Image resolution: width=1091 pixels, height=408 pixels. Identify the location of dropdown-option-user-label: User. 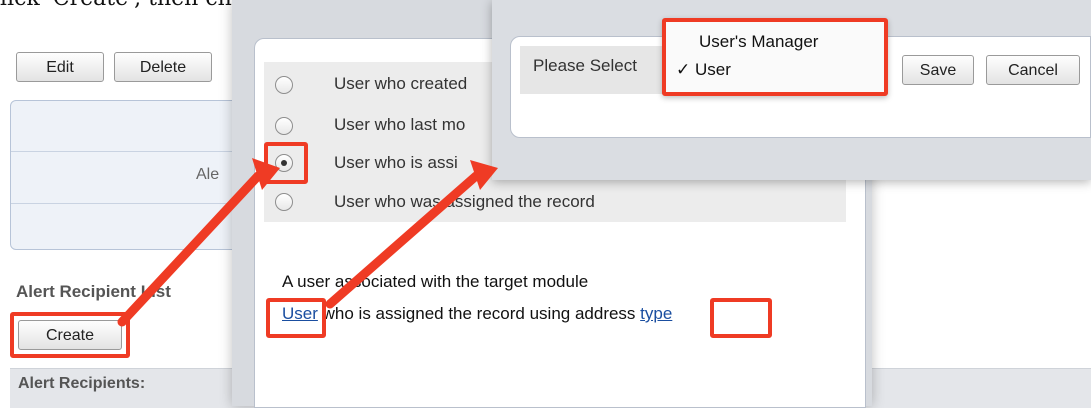
(712, 69).